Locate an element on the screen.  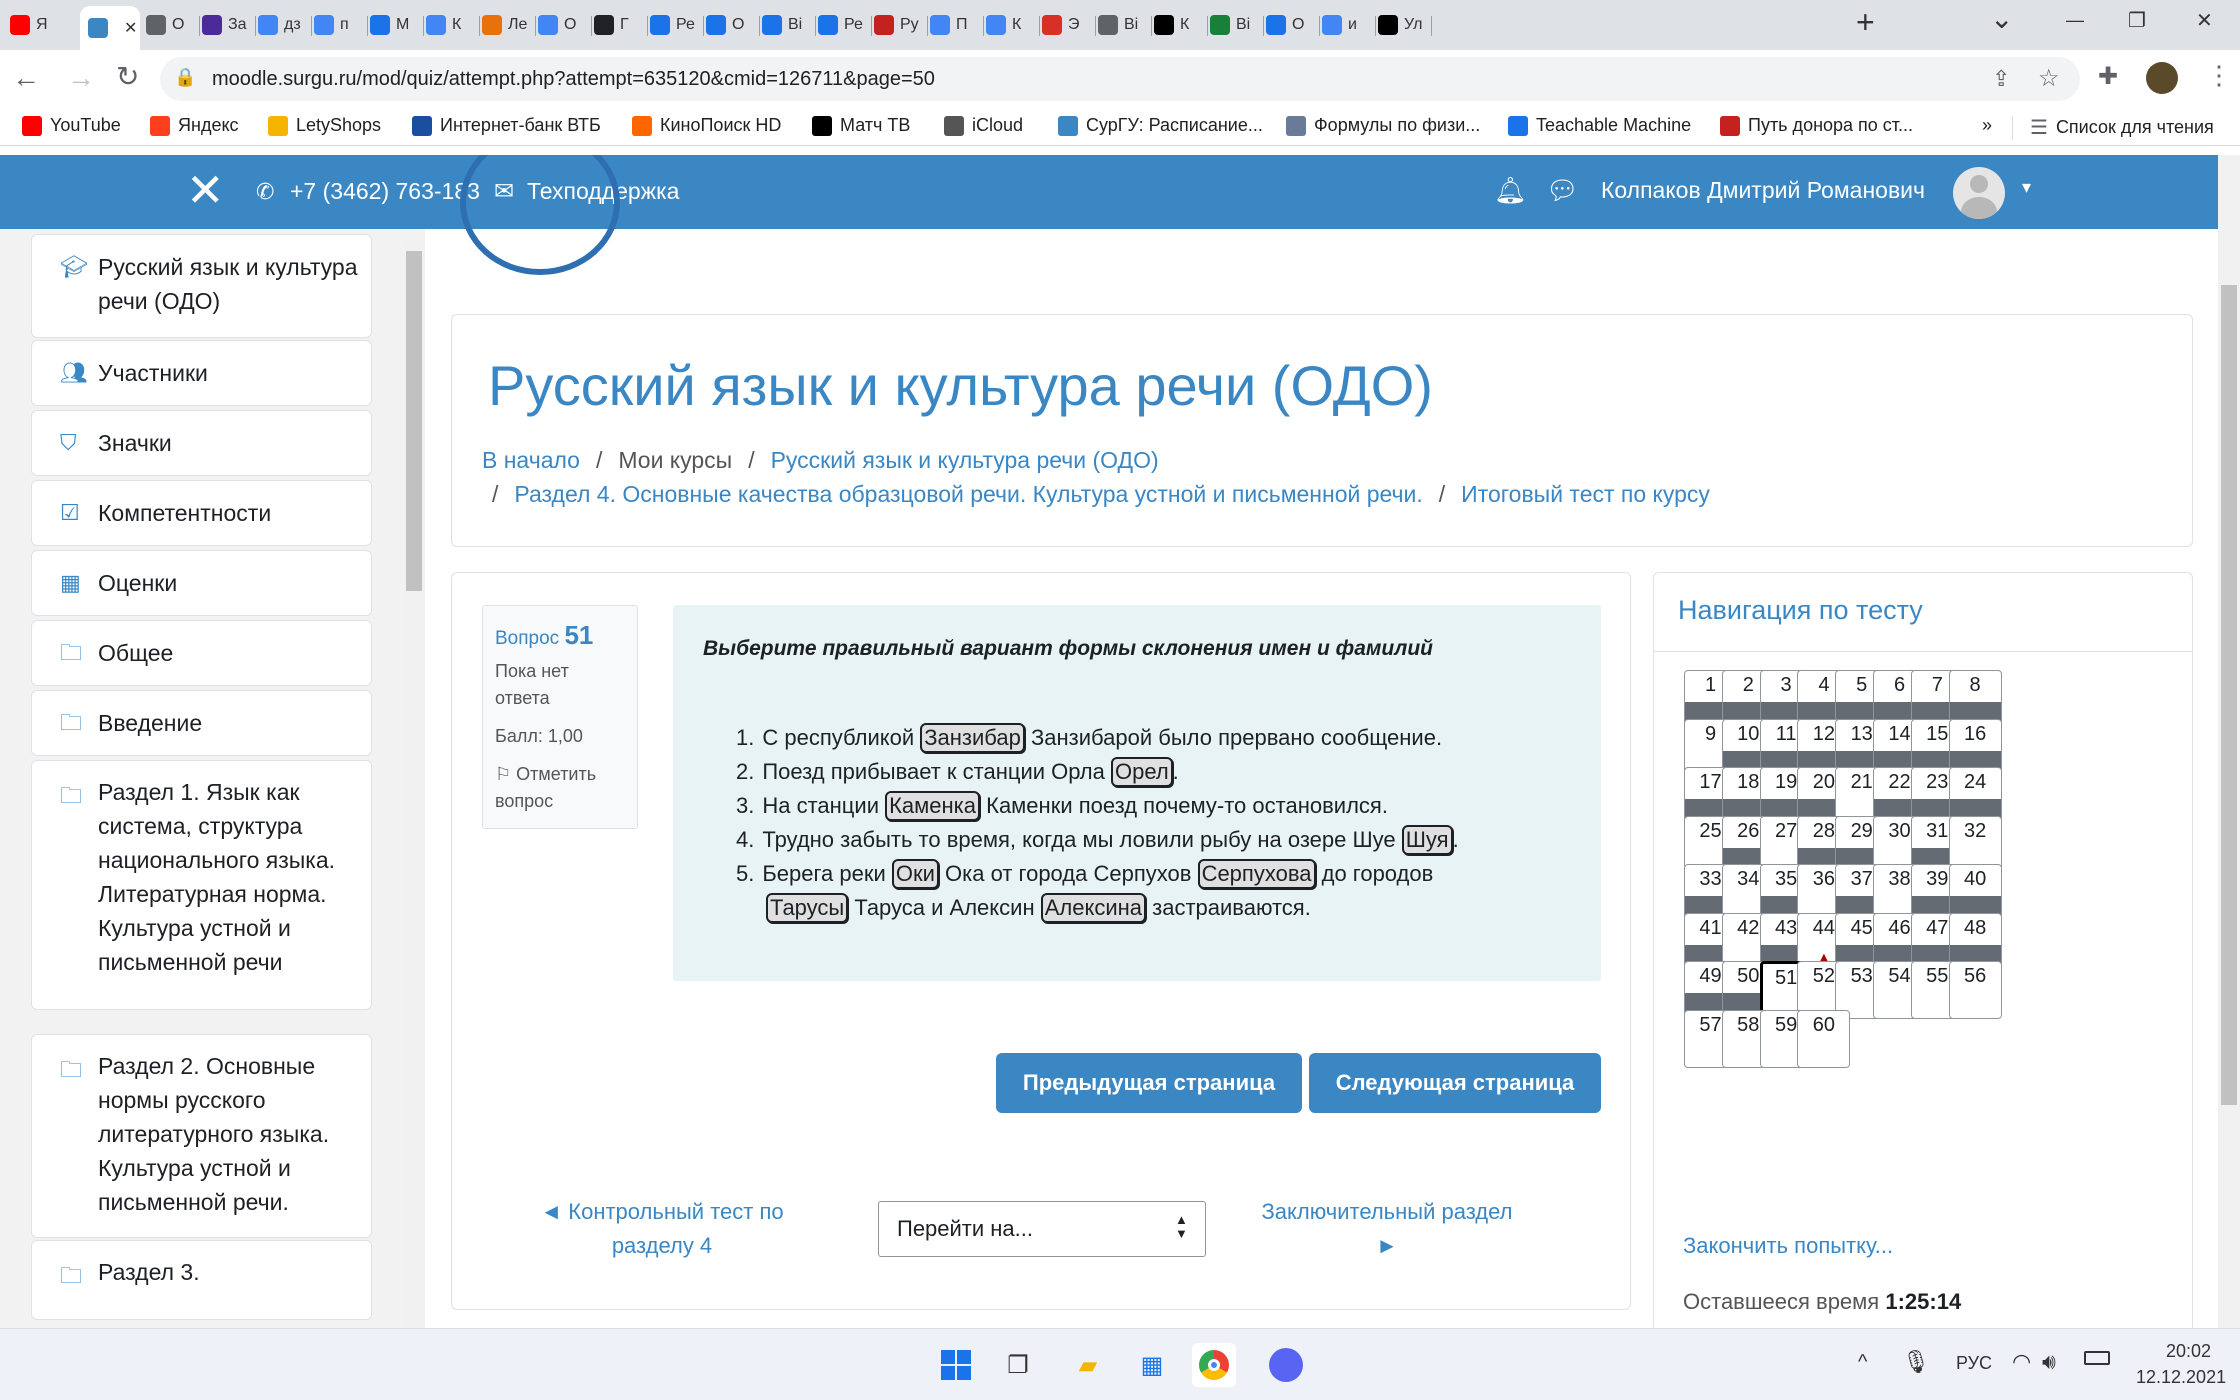
discord-icon is located at coordinates (1286, 1365).